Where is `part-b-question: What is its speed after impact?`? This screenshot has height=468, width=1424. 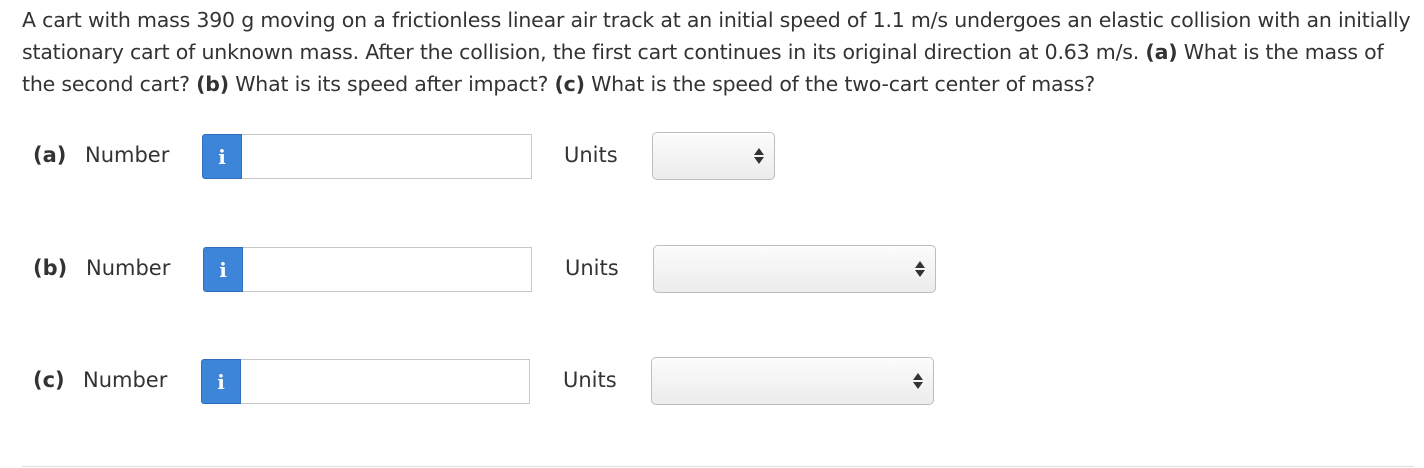
part-b-question: What is its speed after impact? is located at coordinates (391, 84).